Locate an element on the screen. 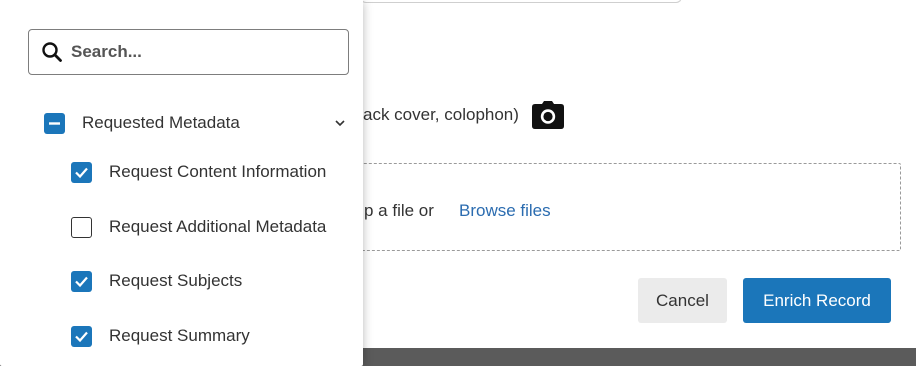 The width and height of the screenshot is (916, 366). enrich-record-button: Enrich Record is located at coordinates (817, 300).